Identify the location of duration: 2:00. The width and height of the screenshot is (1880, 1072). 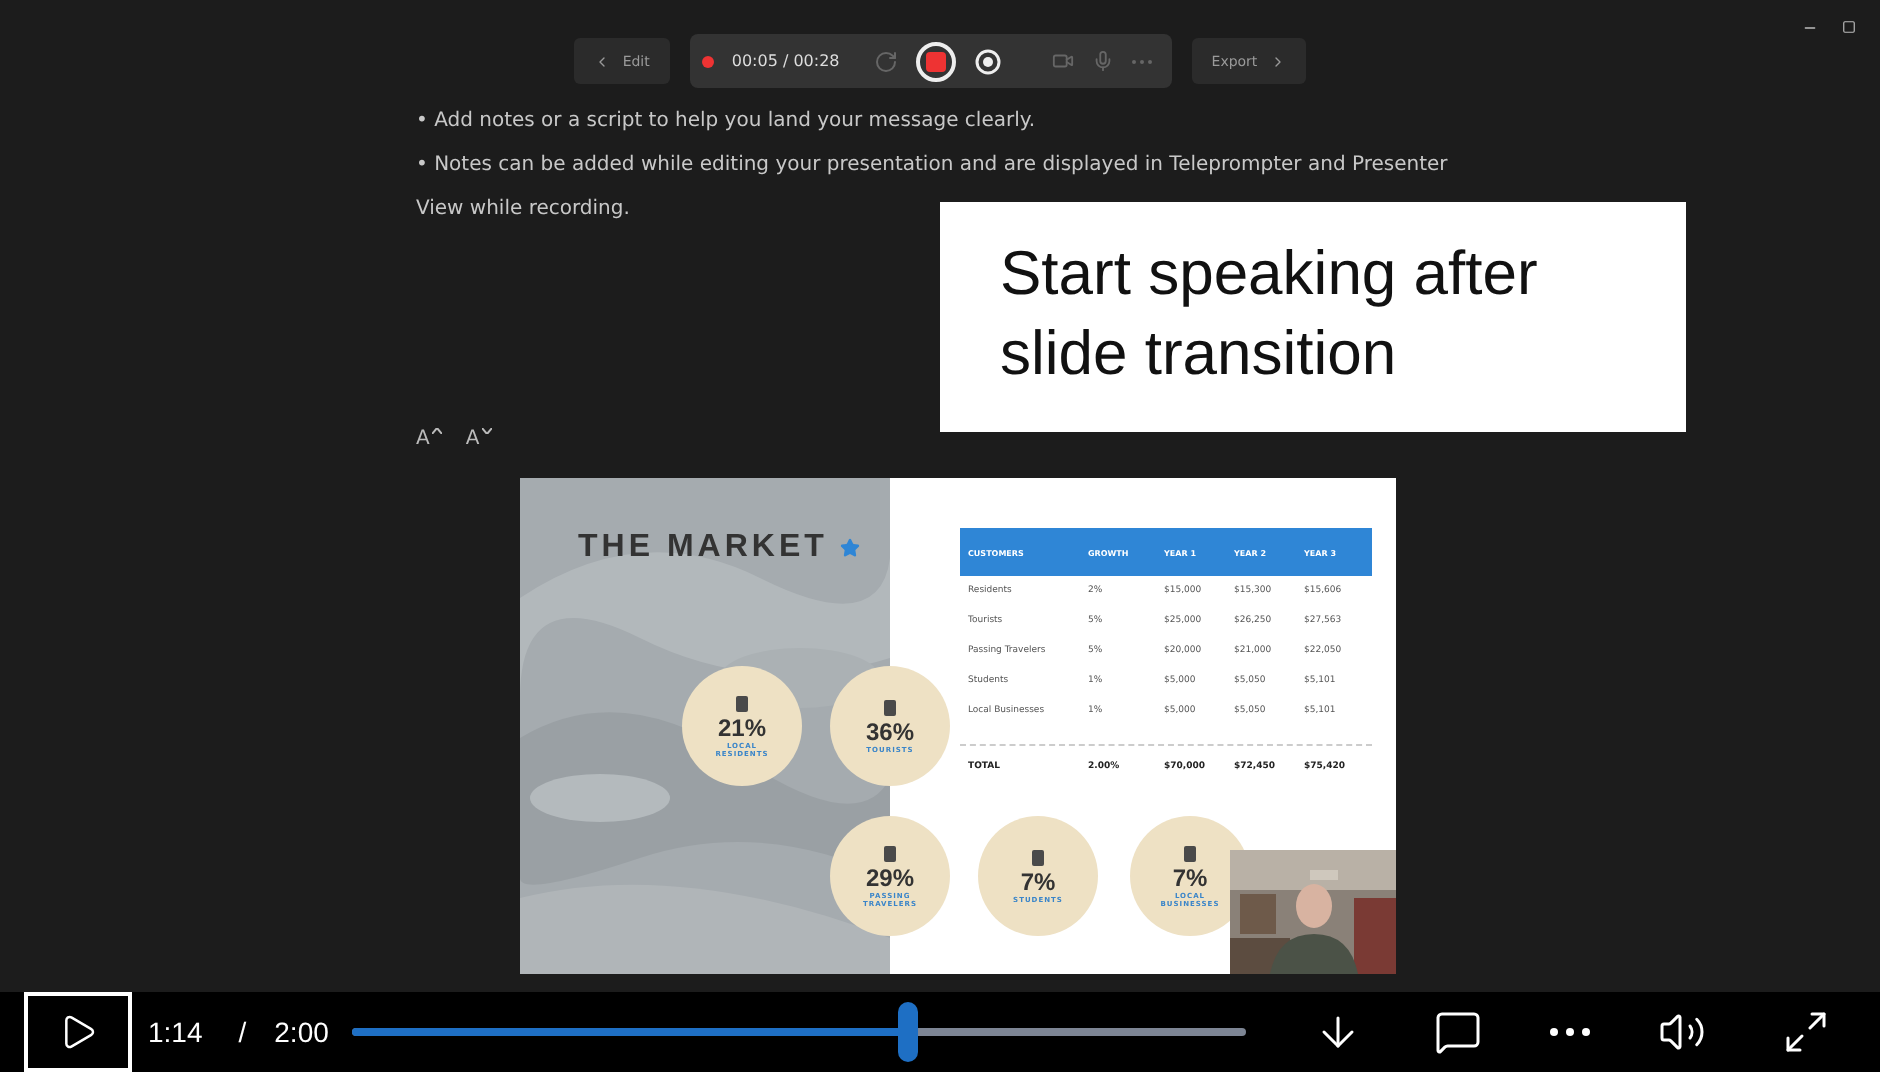
(301, 1032).